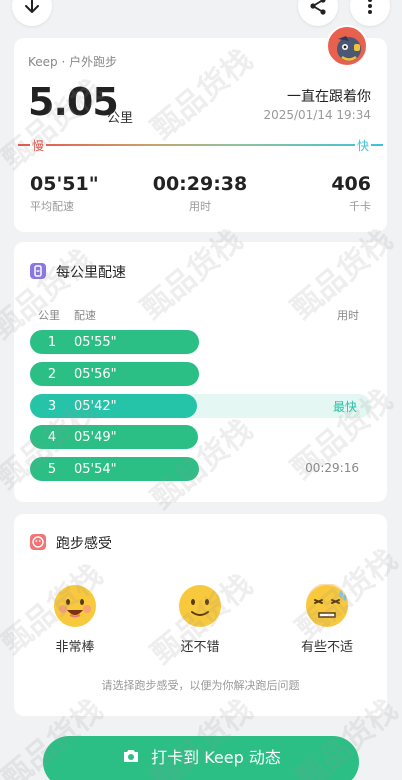 The image size is (402, 780). Describe the element at coordinates (370, 7) in the screenshot. I see `more-vertical-icon` at that location.